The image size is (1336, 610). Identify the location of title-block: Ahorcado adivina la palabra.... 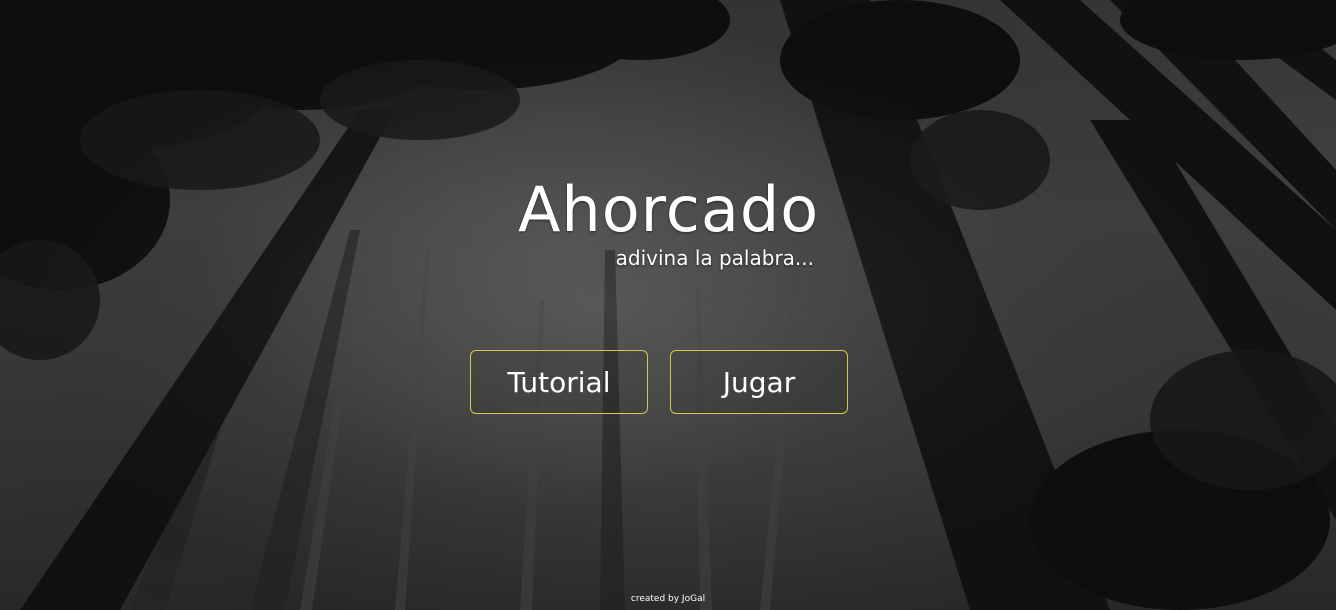
(668, 220).